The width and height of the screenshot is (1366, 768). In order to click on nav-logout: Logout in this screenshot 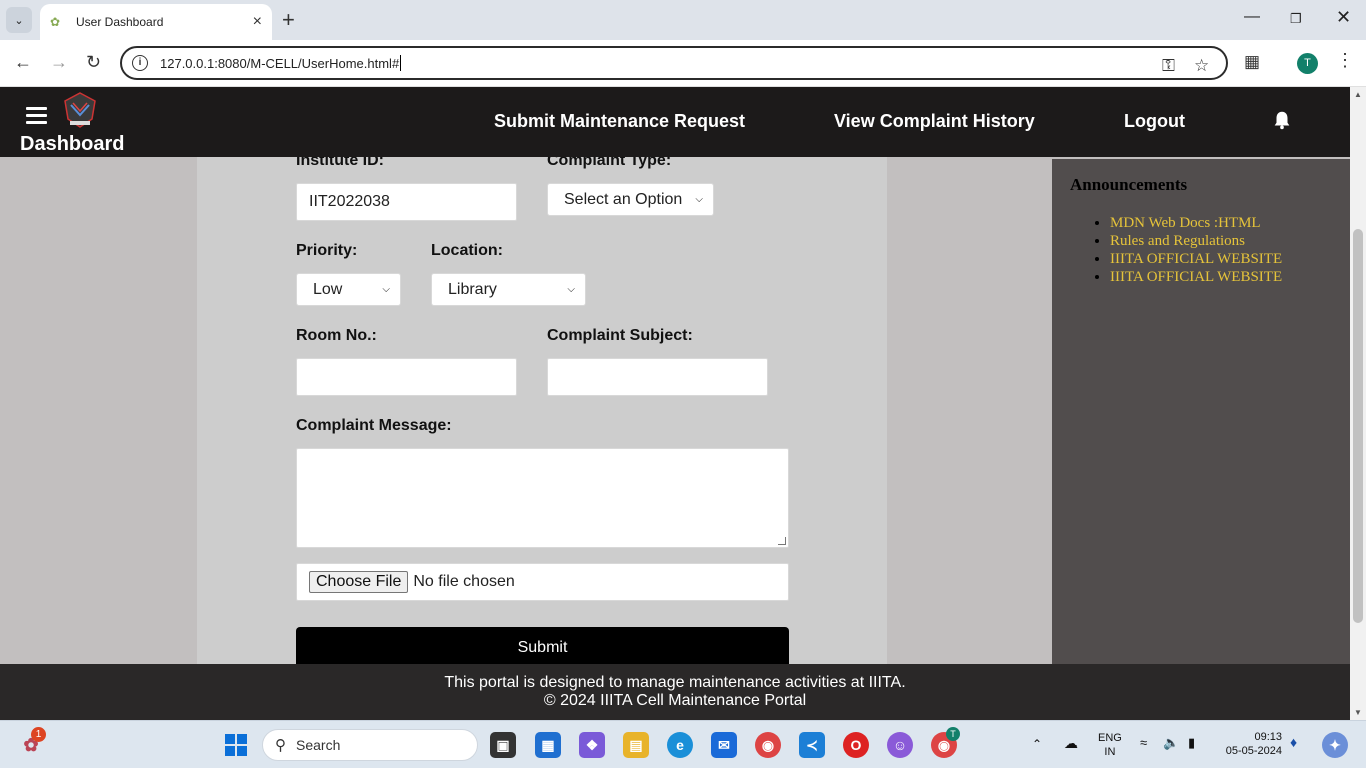, I will do `click(1154, 121)`.